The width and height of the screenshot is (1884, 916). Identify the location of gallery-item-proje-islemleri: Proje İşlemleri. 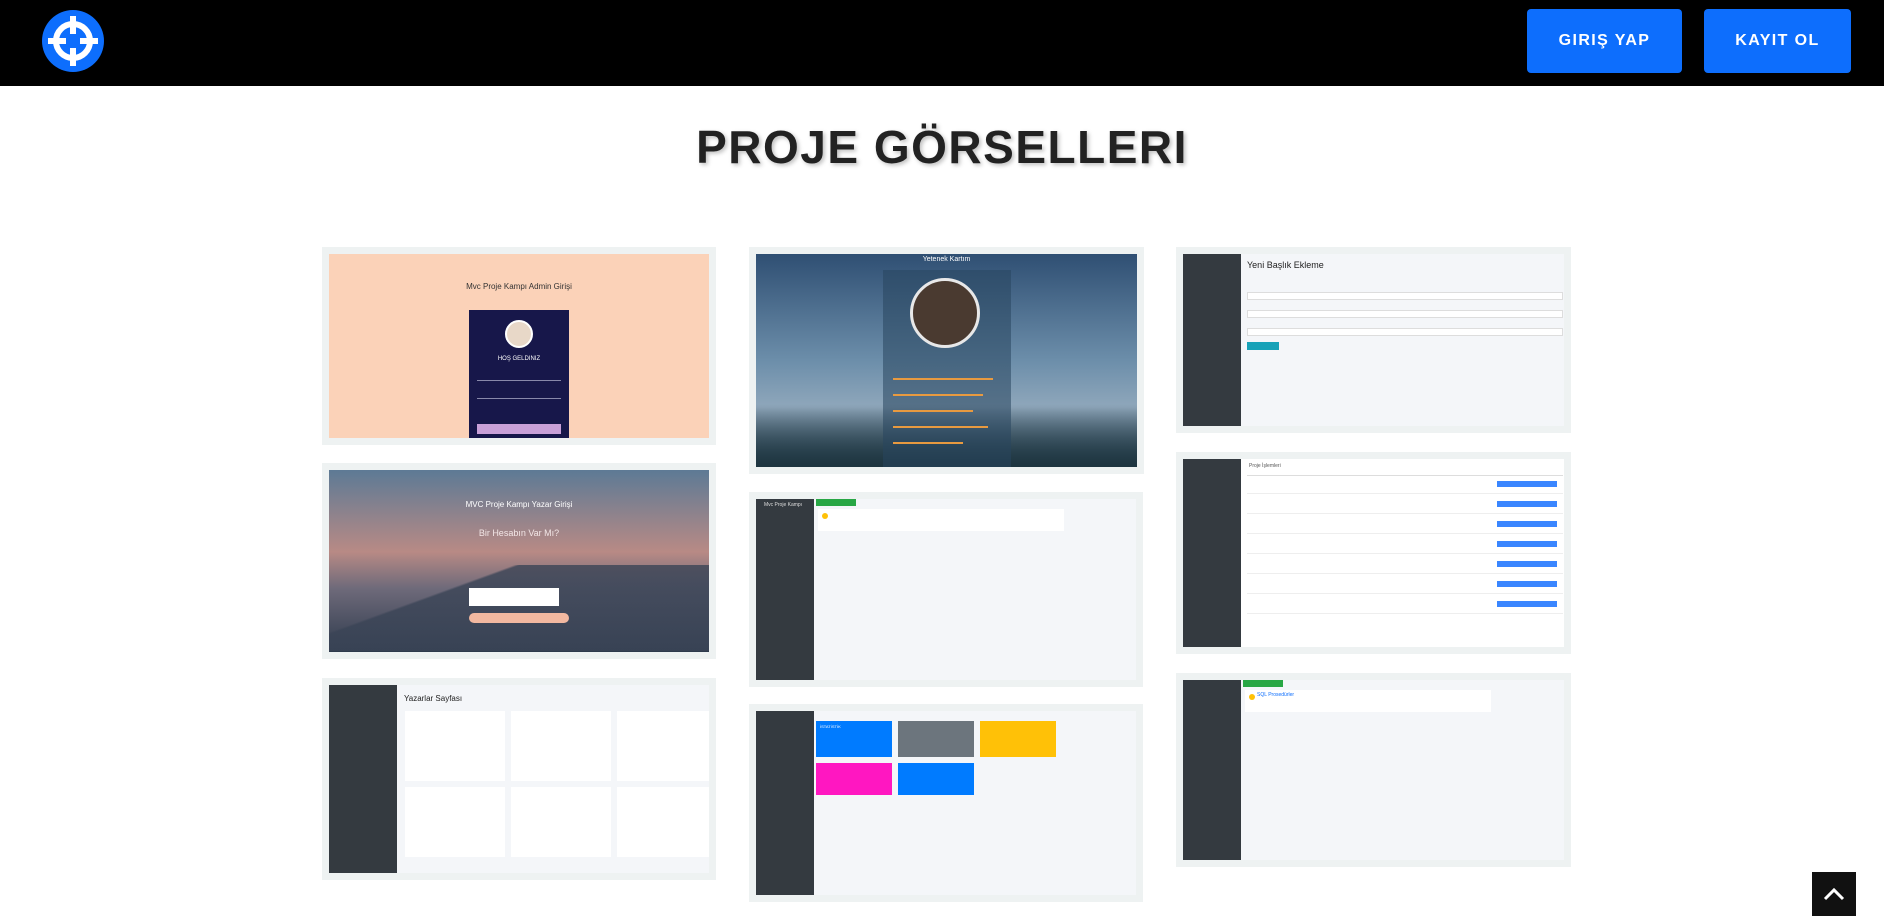
(1373, 553).